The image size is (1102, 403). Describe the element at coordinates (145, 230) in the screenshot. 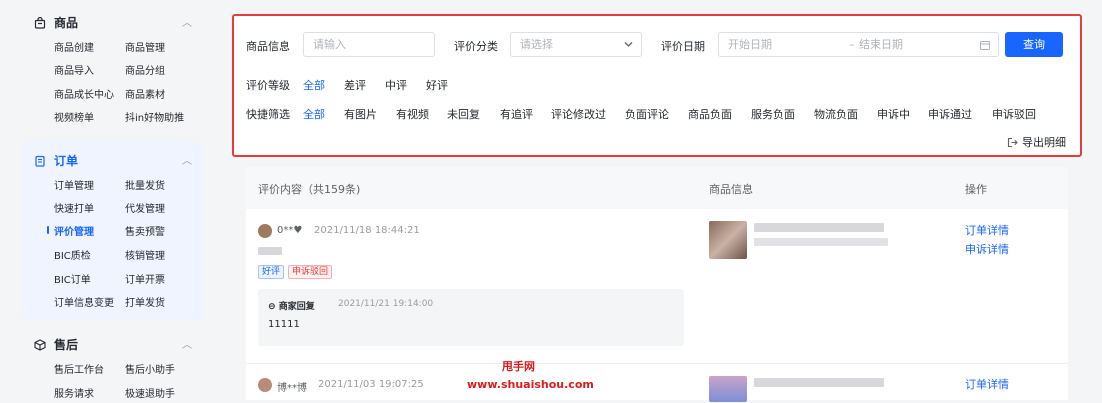

I see `sidebar-item-sale-warning: 售卖预警` at that location.